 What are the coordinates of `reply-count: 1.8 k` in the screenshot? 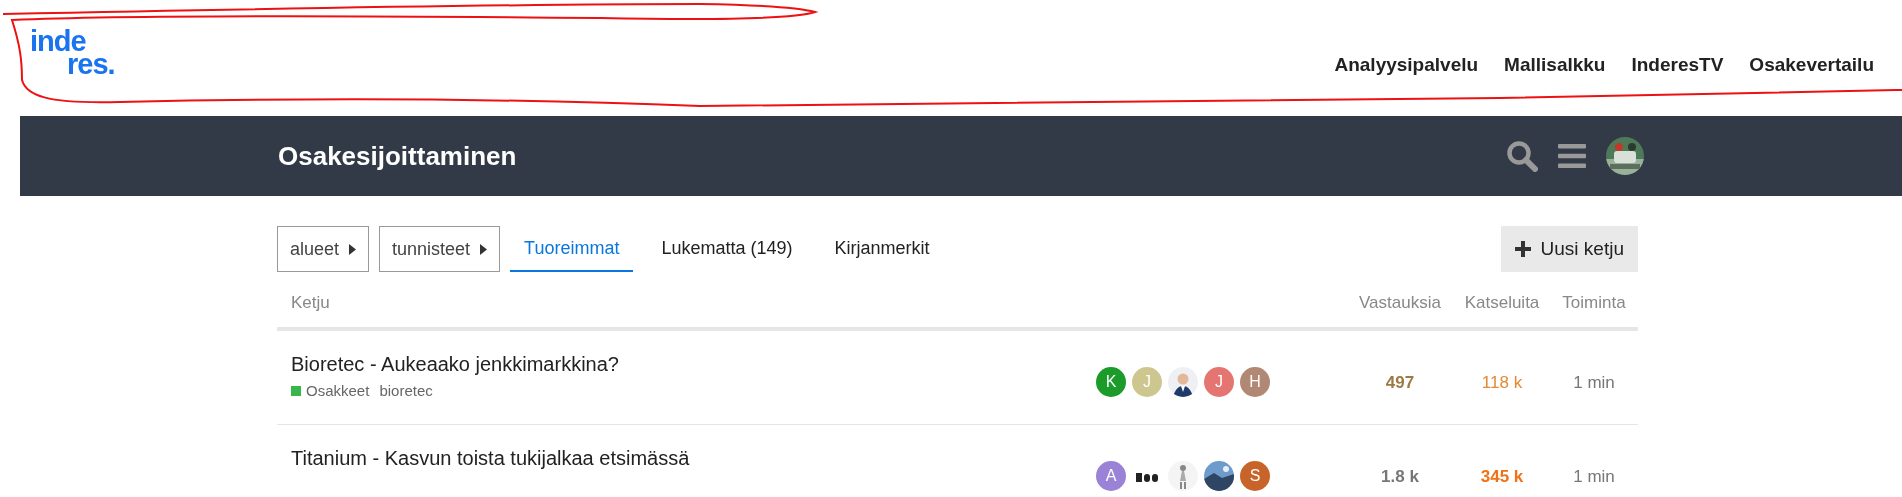 It's located at (1400, 477).